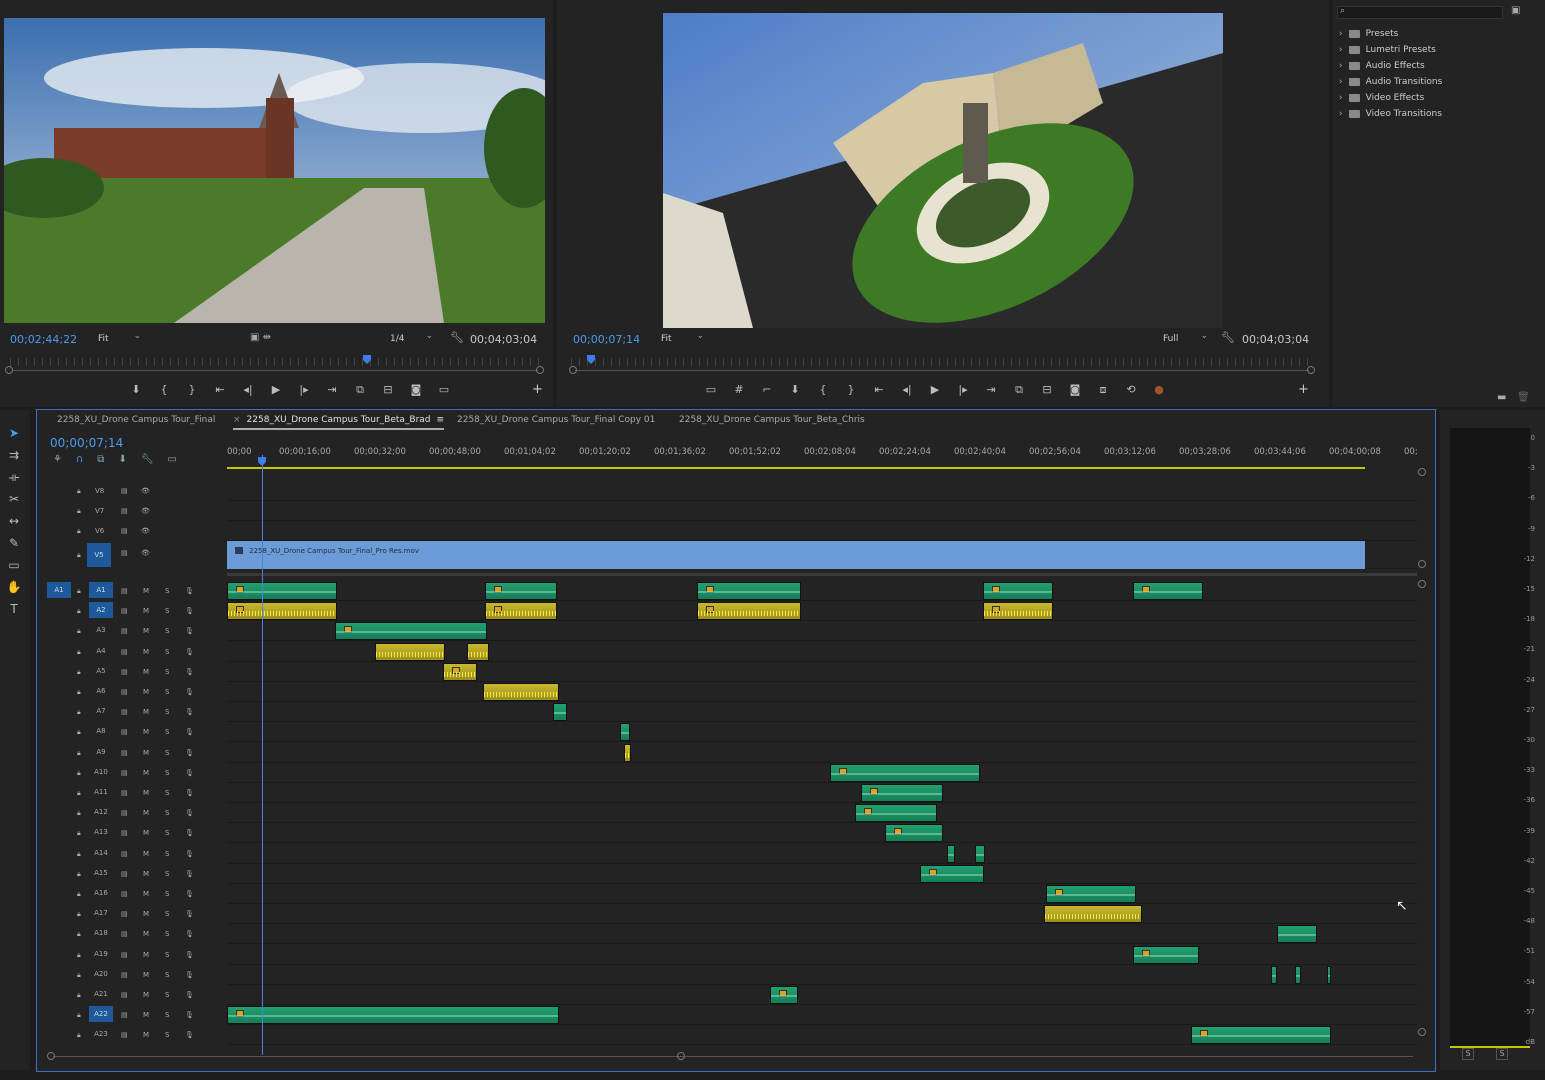 The width and height of the screenshot is (1545, 1080). Describe the element at coordinates (101, 812) in the screenshot. I see `track-name: A12` at that location.